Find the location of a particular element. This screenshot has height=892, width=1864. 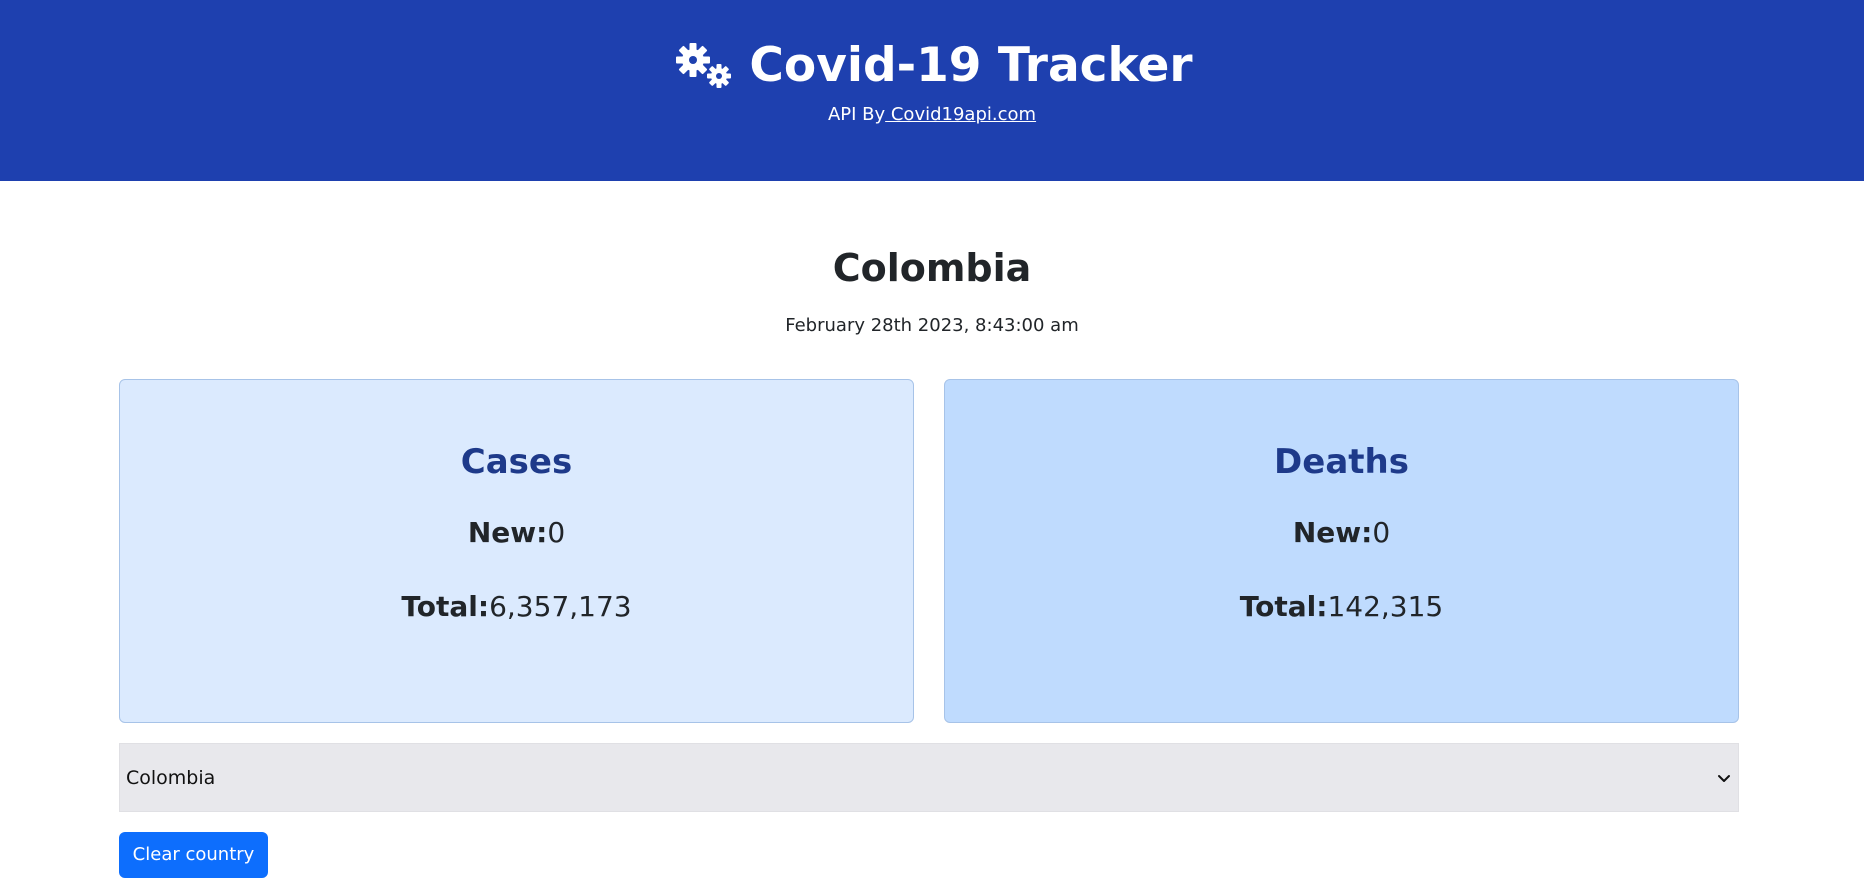

country-title: Colombia is located at coordinates (932, 268).